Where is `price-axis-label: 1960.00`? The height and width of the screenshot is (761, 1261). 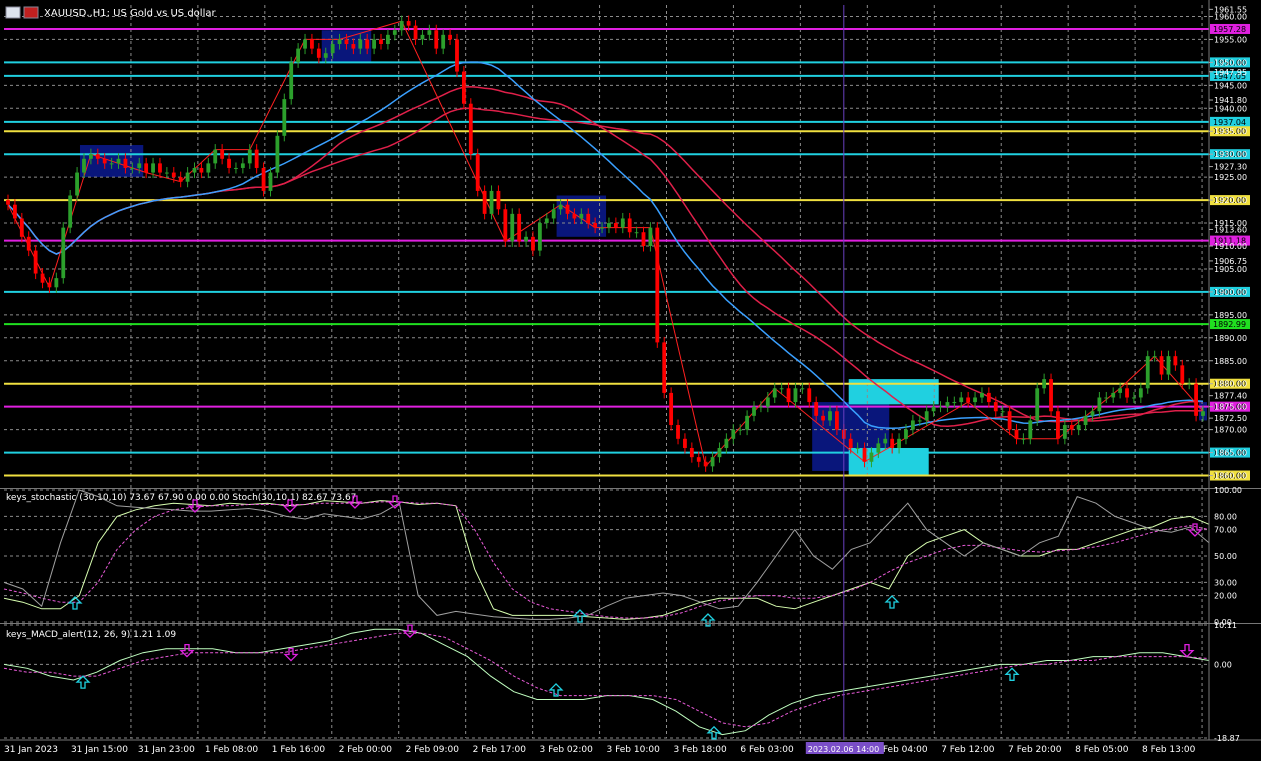
price-axis-label: 1960.00 is located at coordinates (1230, 16).